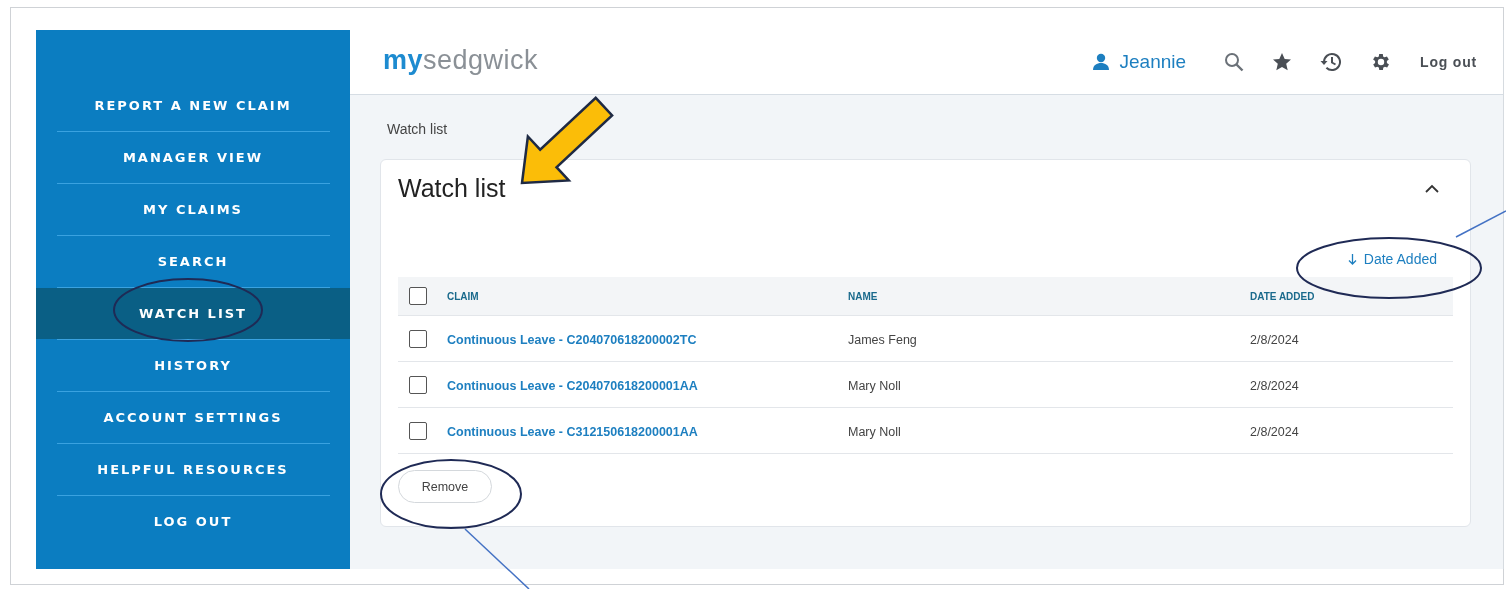 The image size is (1506, 589). What do you see at coordinates (1352, 259) in the screenshot?
I see `down-arrow-icon` at bounding box center [1352, 259].